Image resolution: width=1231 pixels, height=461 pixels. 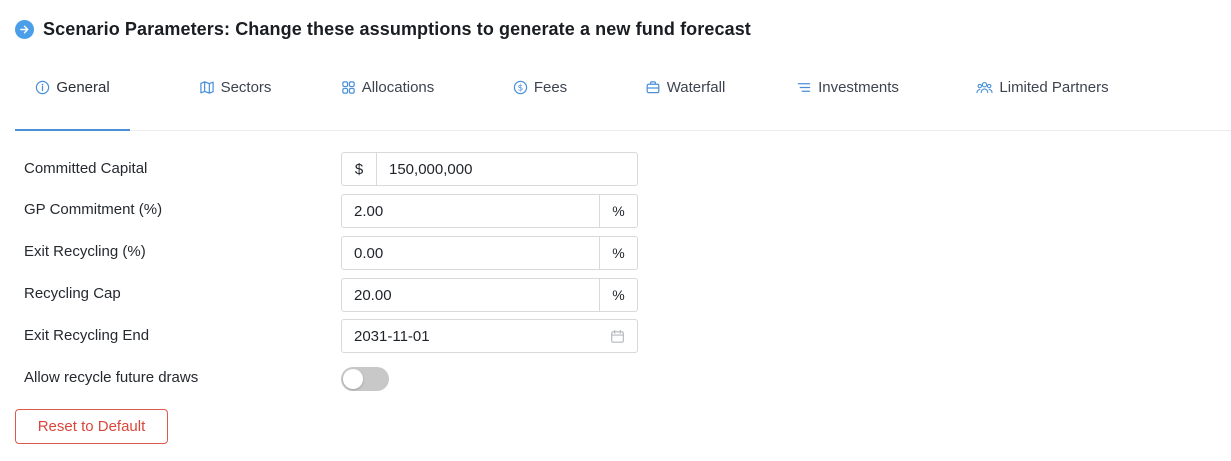 What do you see at coordinates (365, 379) in the screenshot?
I see `allow-recycle-toggle` at bounding box center [365, 379].